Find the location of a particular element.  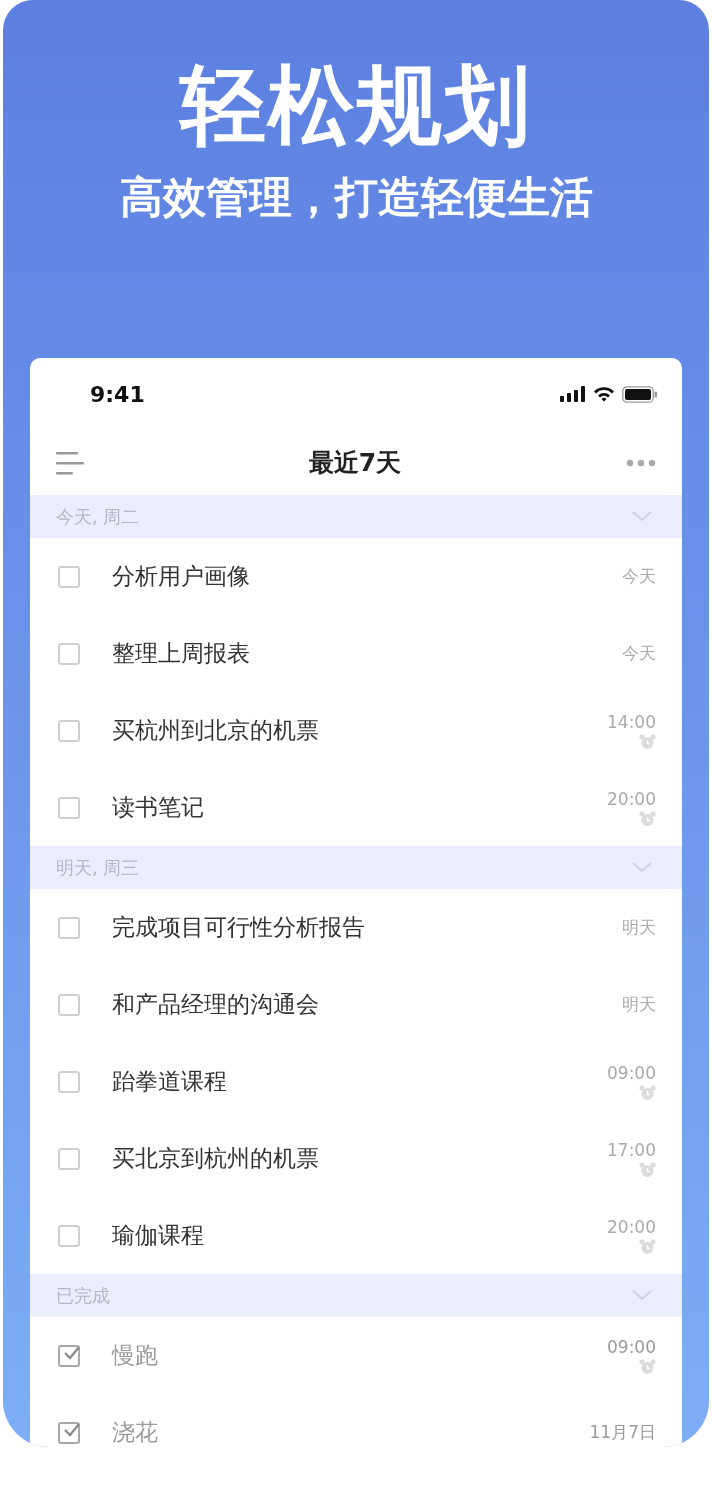

task-title: 瑜伽课程 is located at coordinates (359, 1235).